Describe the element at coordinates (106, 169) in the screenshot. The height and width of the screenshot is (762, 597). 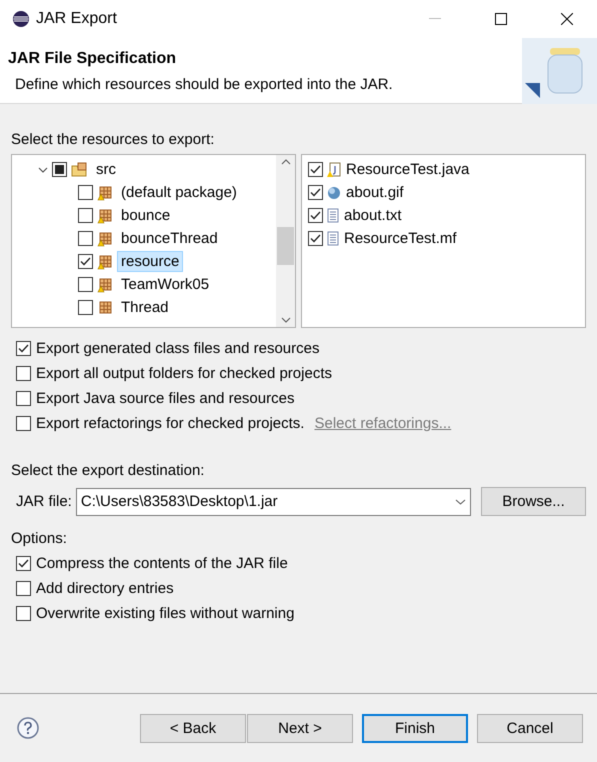
I see `tree-item: src` at that location.